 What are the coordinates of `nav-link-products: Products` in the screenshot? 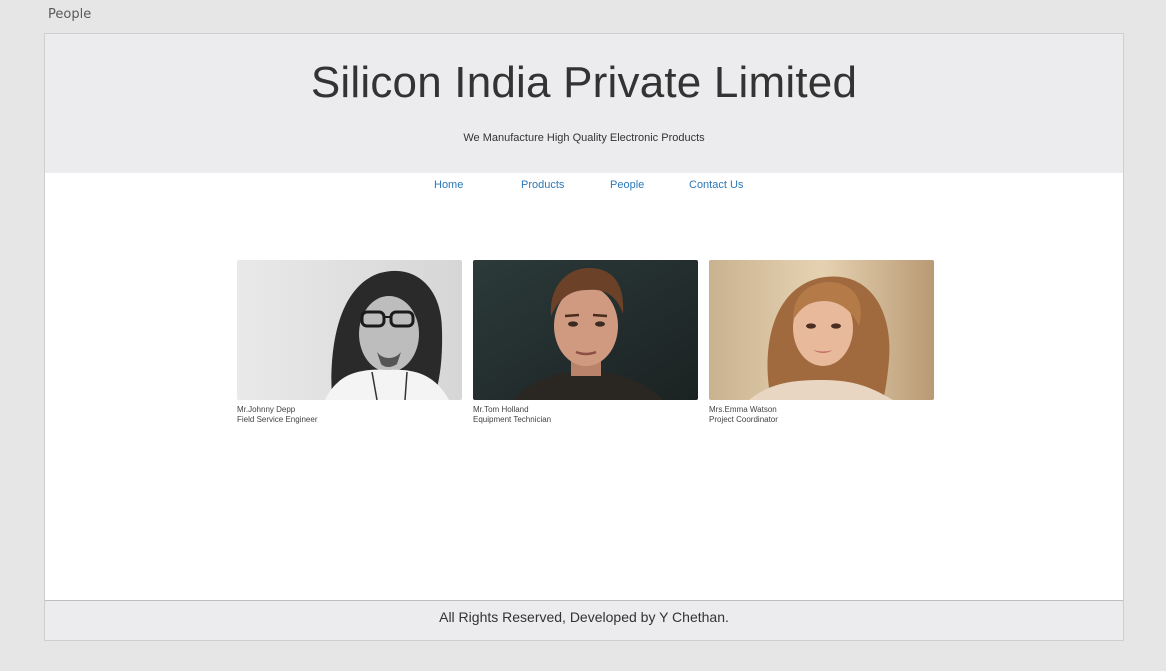 It's located at (542, 185).